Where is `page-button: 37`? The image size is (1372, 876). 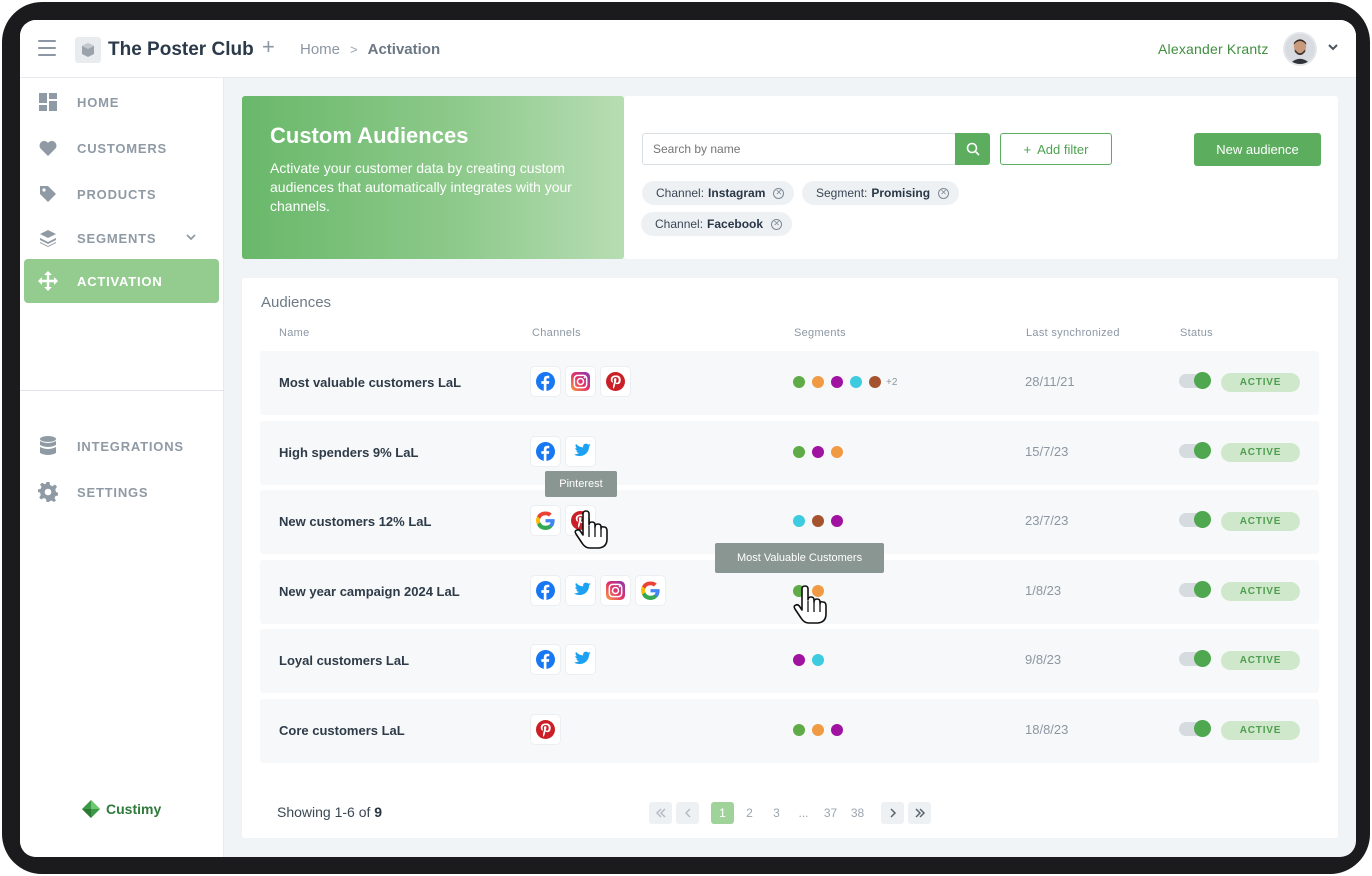
page-button: 37 is located at coordinates (830, 813).